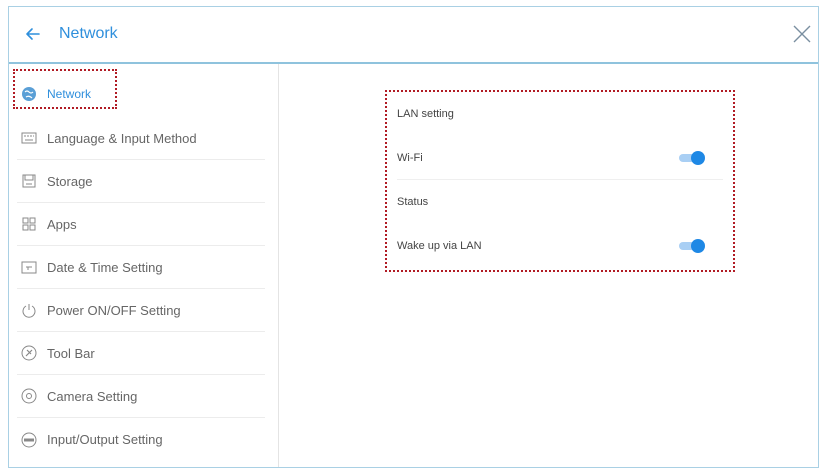  What do you see at coordinates (122, 138) in the screenshot?
I see `sidebar-item-label: Language & Input Method` at bounding box center [122, 138].